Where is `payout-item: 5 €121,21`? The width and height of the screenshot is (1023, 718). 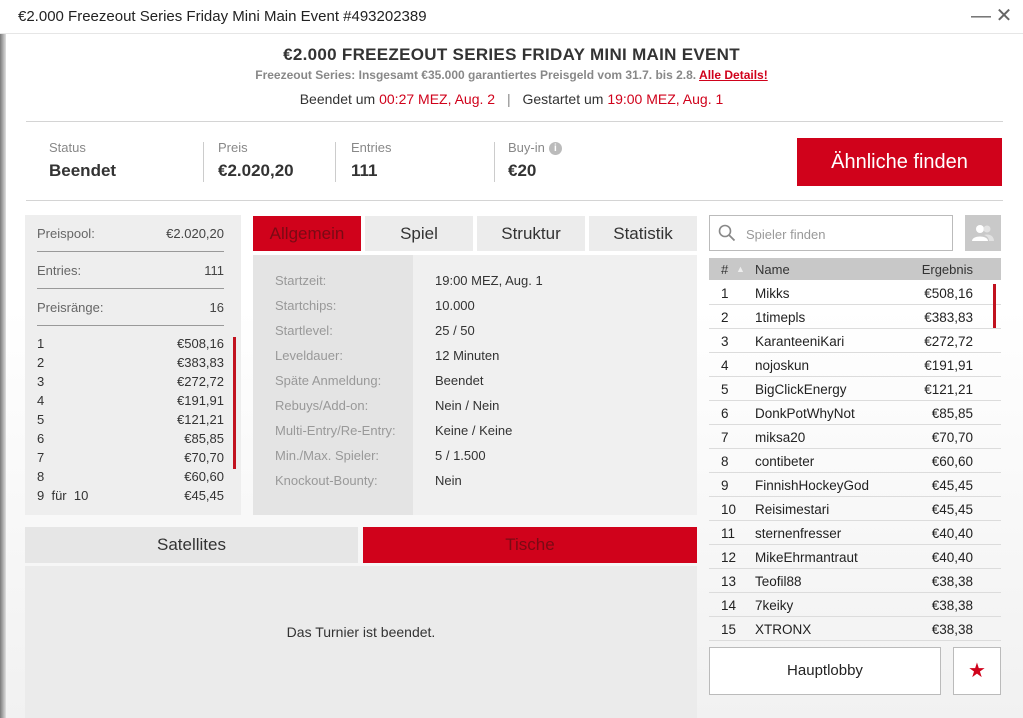
payout-item: 5 €121,21 is located at coordinates (130, 420).